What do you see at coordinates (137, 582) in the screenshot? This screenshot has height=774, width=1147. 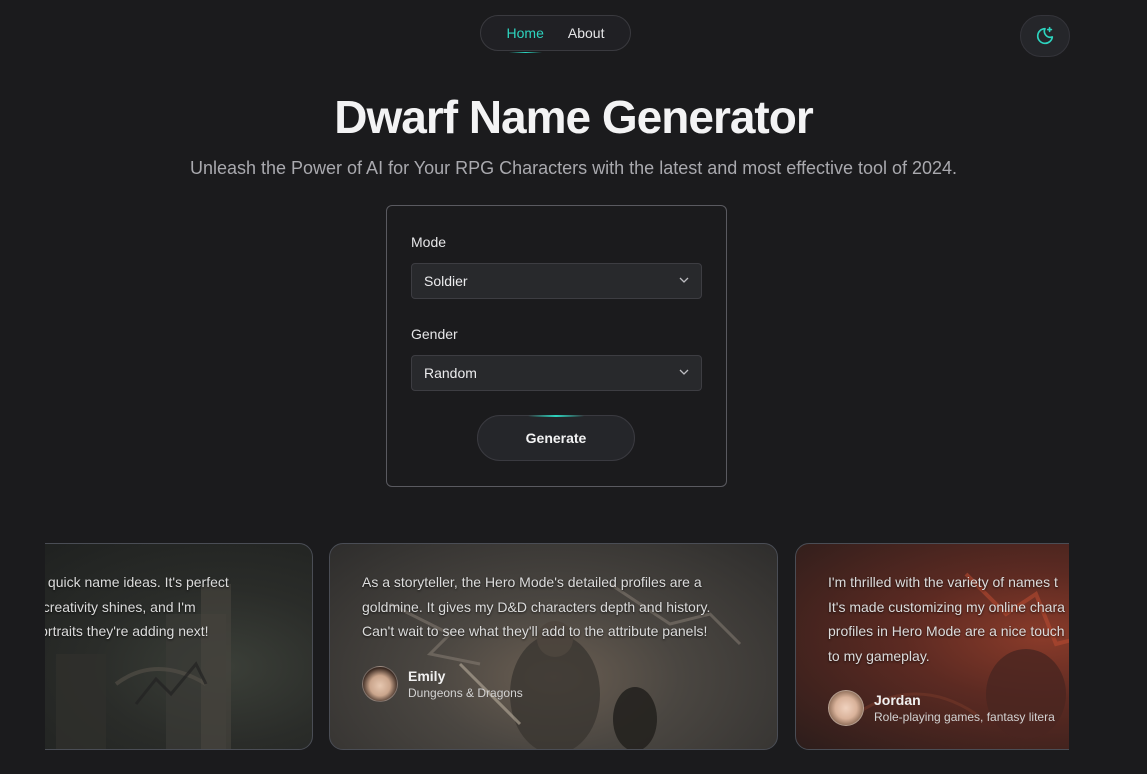 I see `testimonial-line: e for quick name ideas. It's perfect` at bounding box center [137, 582].